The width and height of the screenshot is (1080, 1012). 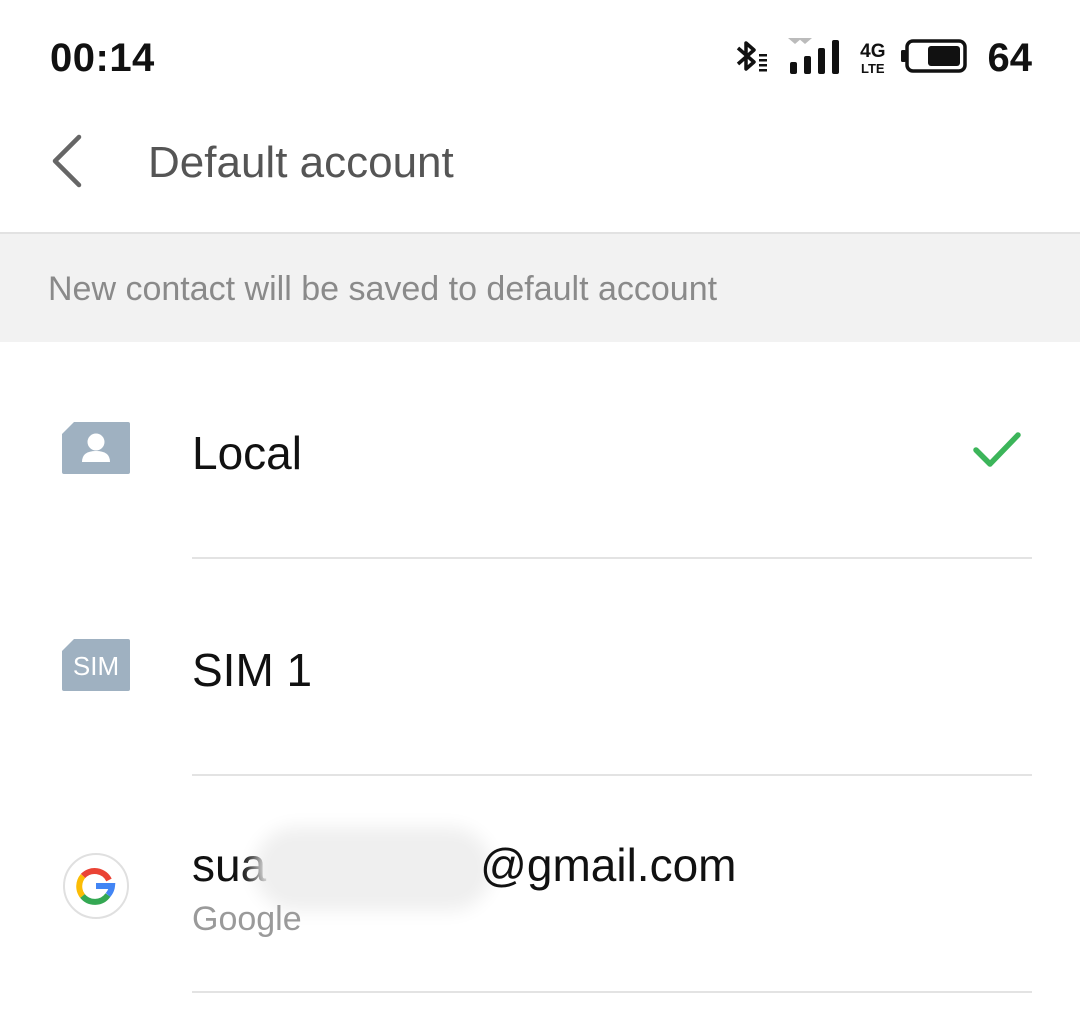 I want to click on account-email: sua @gmail.com, so click(x=464, y=867).